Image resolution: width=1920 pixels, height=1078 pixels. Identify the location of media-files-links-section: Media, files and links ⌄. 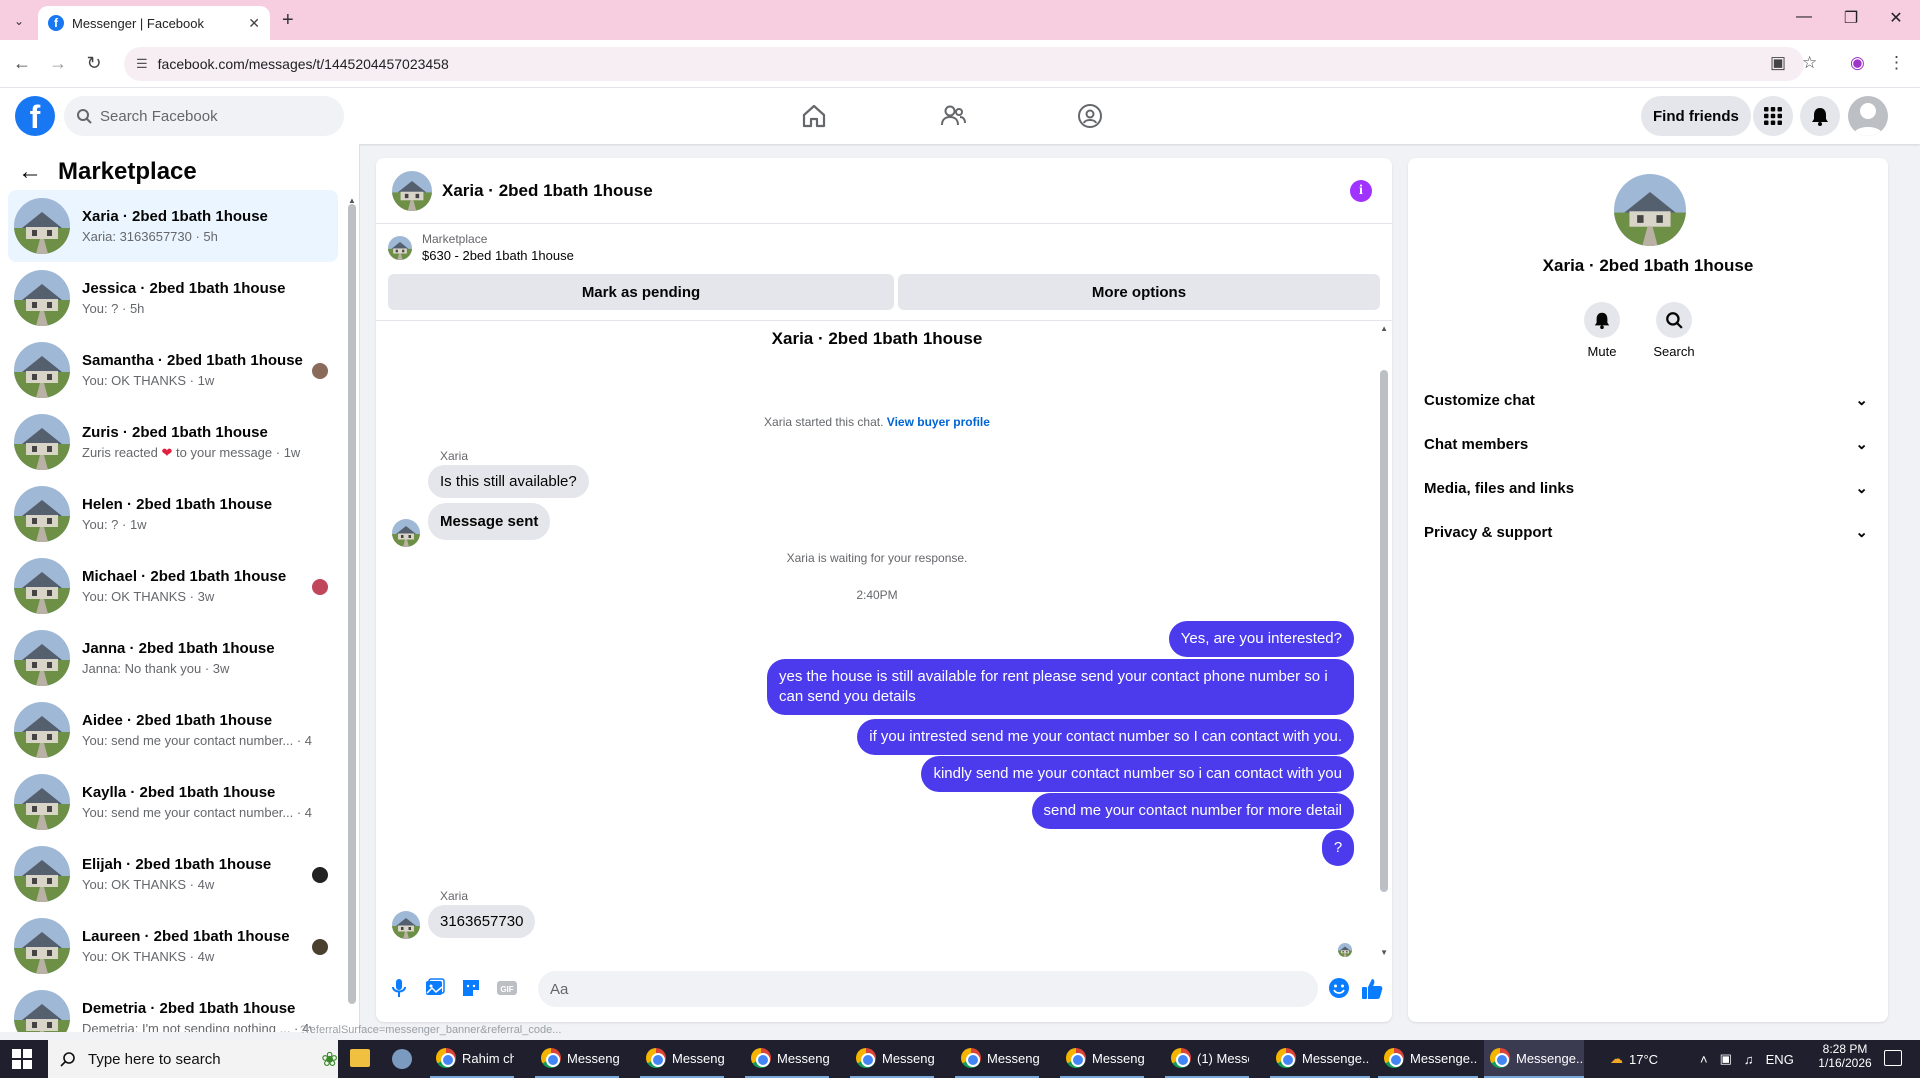
(1649, 488).